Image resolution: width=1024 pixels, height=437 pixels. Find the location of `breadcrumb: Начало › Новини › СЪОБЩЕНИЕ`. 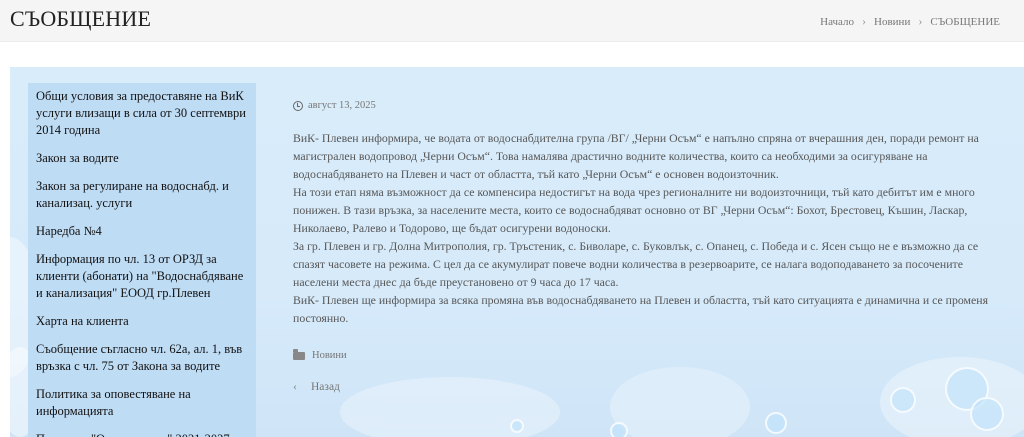

breadcrumb: Начало › Новини › СЪОБЩЕНИЕ is located at coordinates (910, 21).